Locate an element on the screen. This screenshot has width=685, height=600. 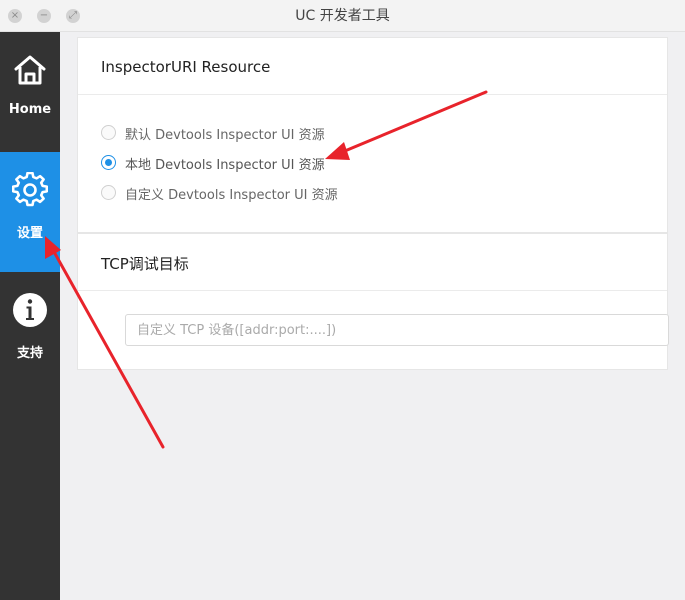
radio-label: 本地 Devtools Inspector UI 资源 is located at coordinates (225, 165).